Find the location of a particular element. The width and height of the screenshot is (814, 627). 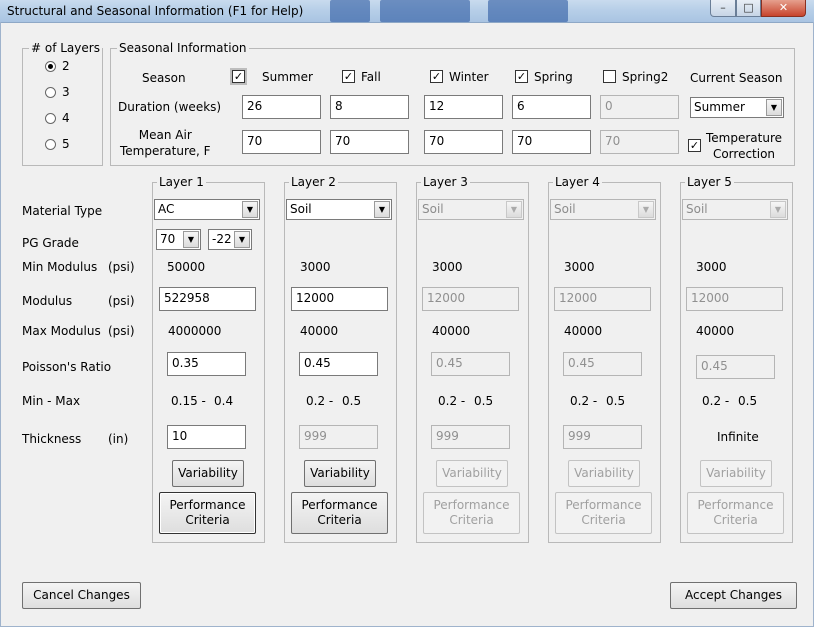

min-modulus-label: Min Modulus is located at coordinates (60, 267).